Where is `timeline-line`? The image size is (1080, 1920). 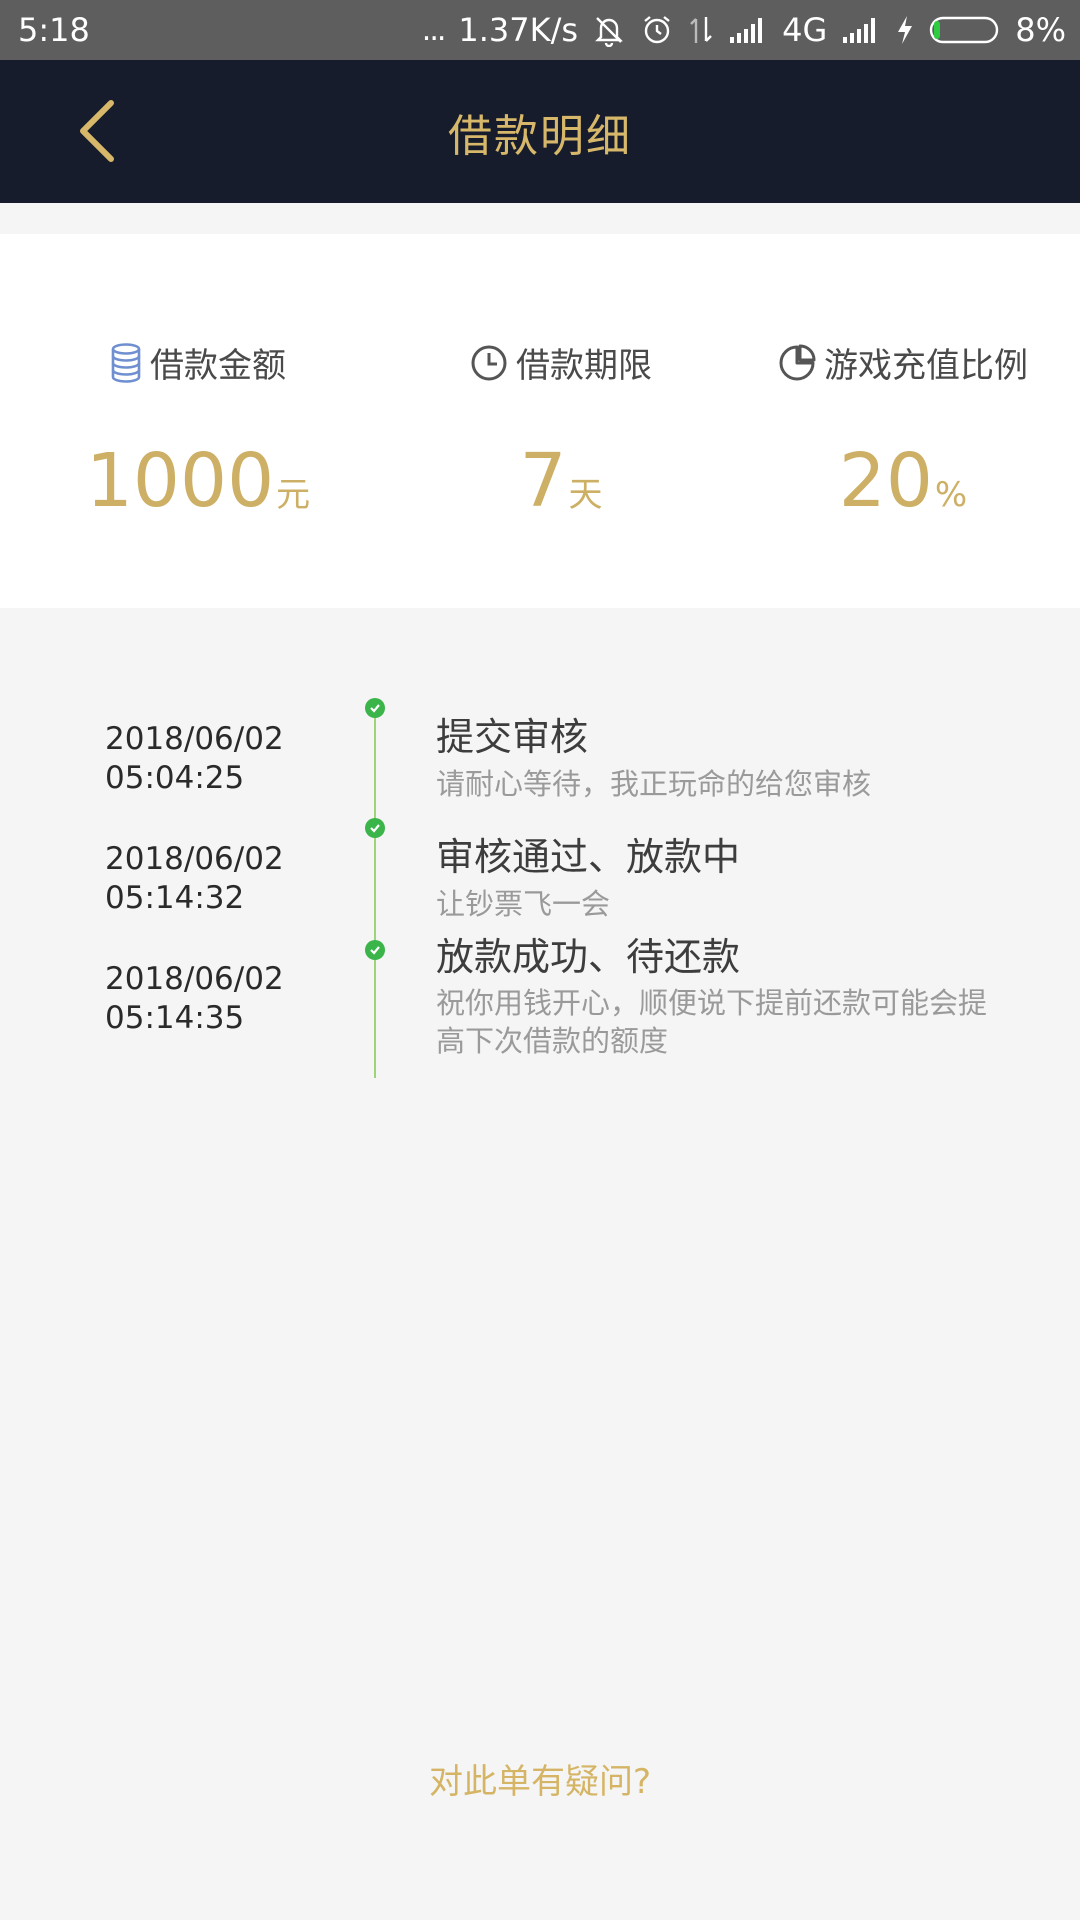
timeline-line is located at coordinates (375, 893).